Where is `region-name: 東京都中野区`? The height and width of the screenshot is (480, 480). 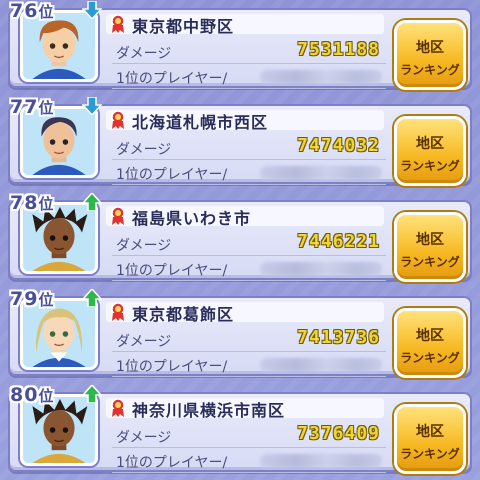
region-name: 東京都中野区 is located at coordinates (183, 26).